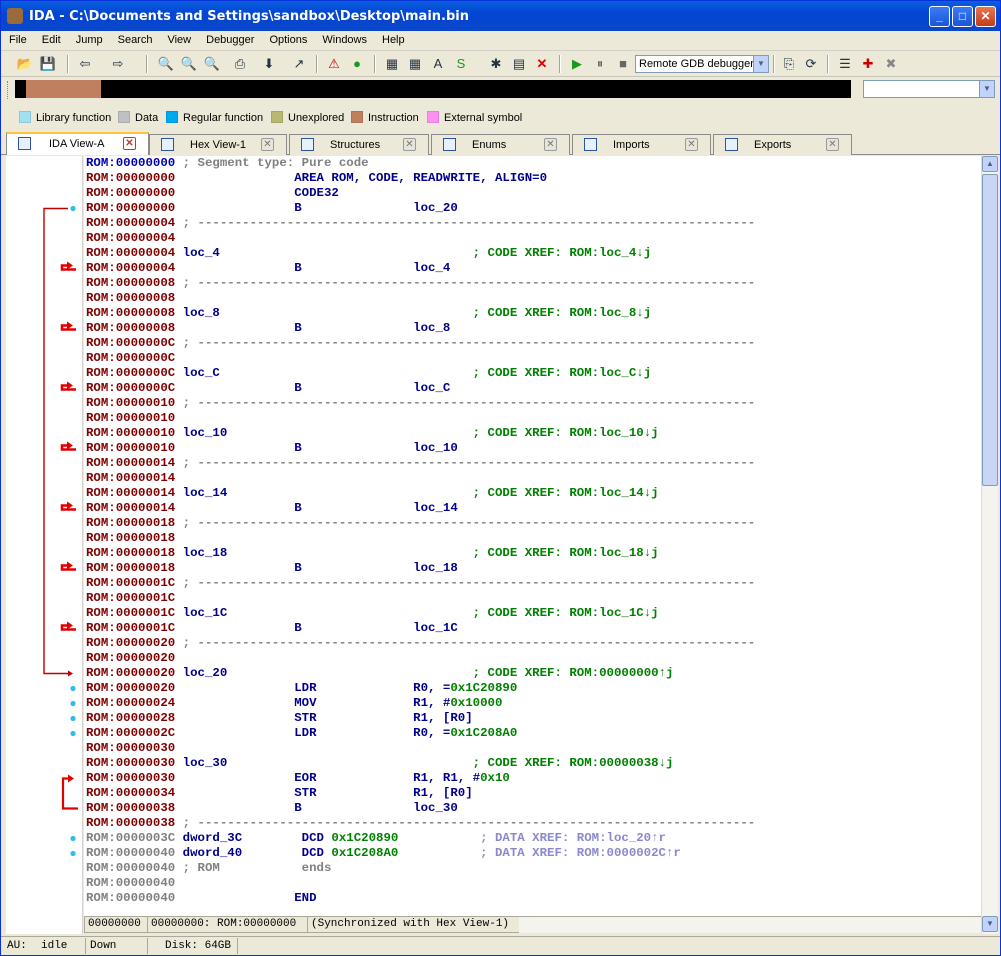 This screenshot has width=1001, height=956. Describe the element at coordinates (435, 313) in the screenshot. I see `line-xref-comment: ; CODE XREF: ROM:loc_8↓j` at that location.